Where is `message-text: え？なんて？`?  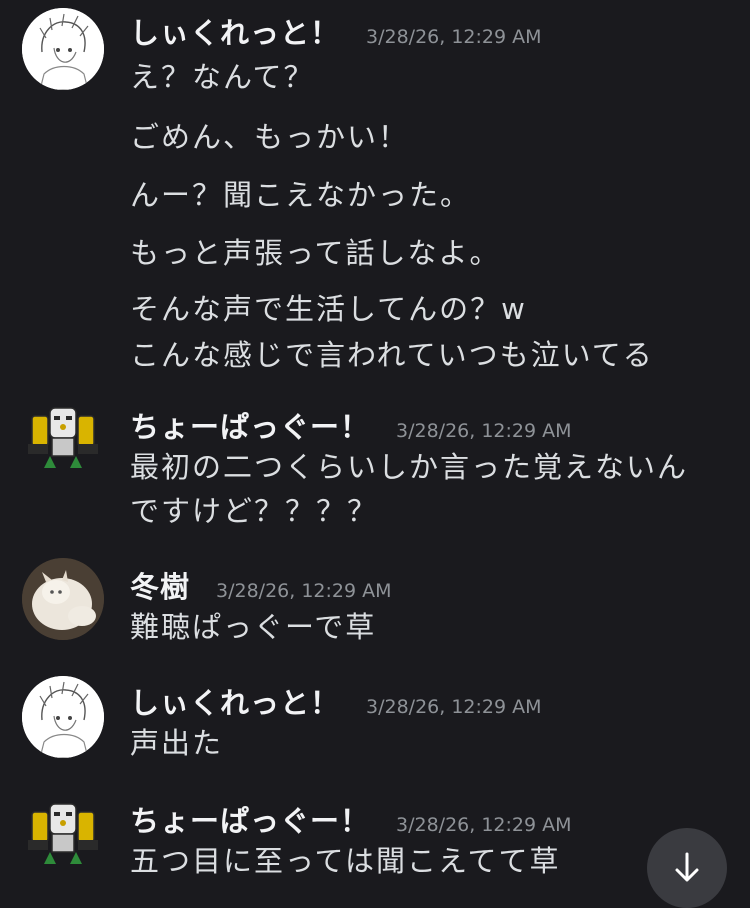 message-text: え？なんて？ is located at coordinates (222, 77).